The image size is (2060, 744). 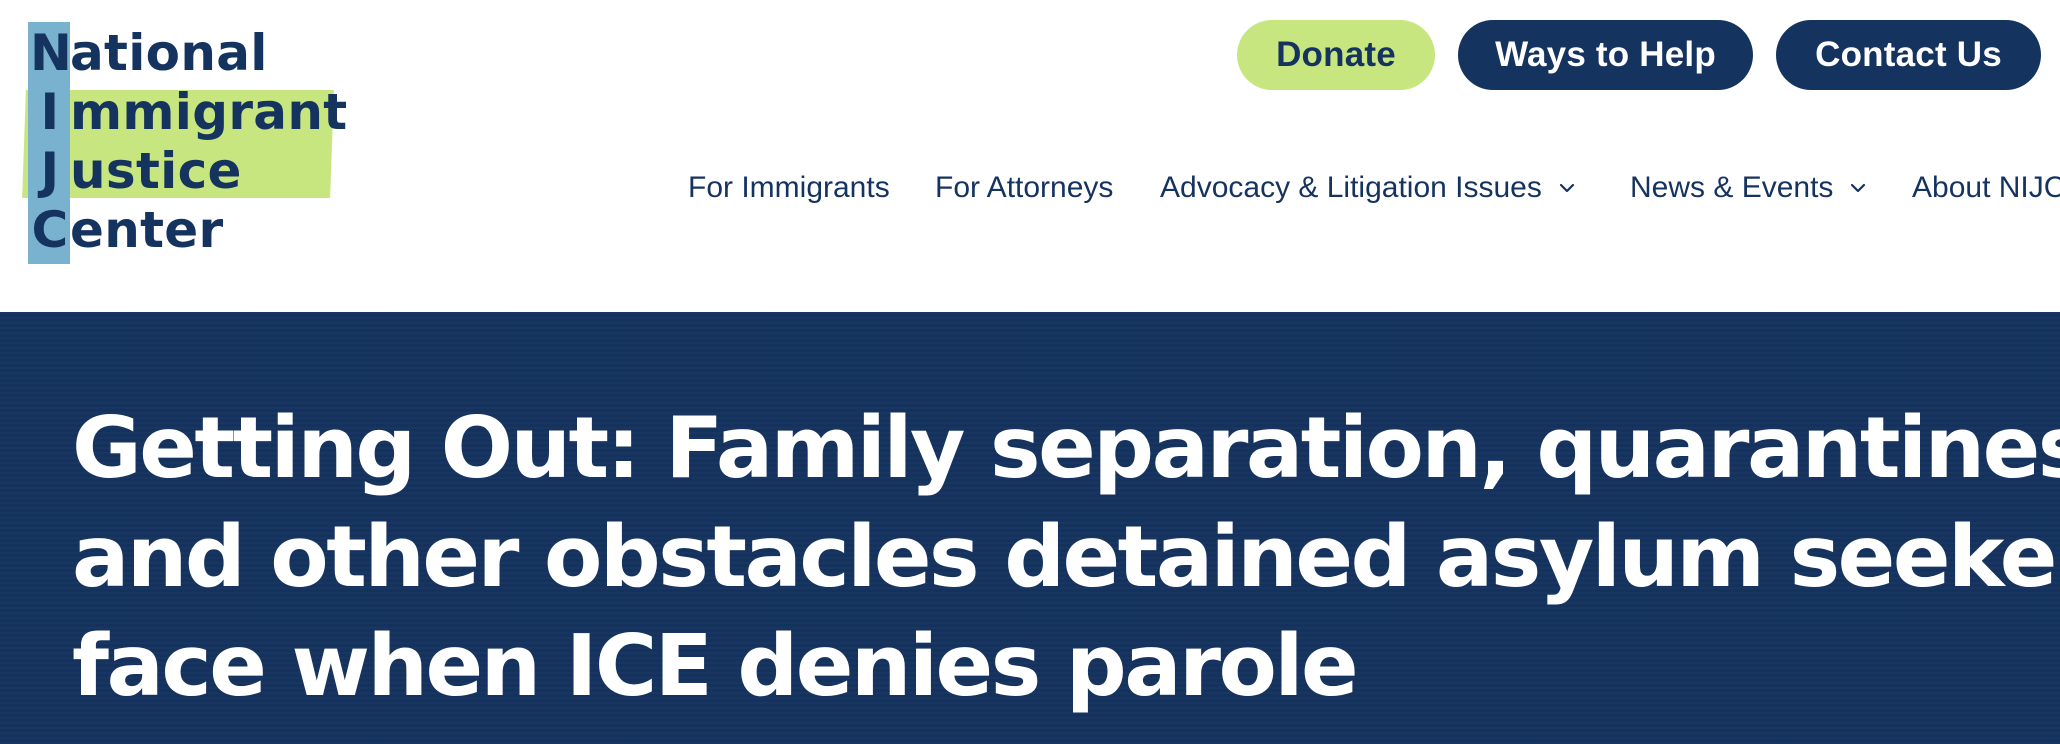 I want to click on logo-word-rest: enter, so click(x=147, y=230).